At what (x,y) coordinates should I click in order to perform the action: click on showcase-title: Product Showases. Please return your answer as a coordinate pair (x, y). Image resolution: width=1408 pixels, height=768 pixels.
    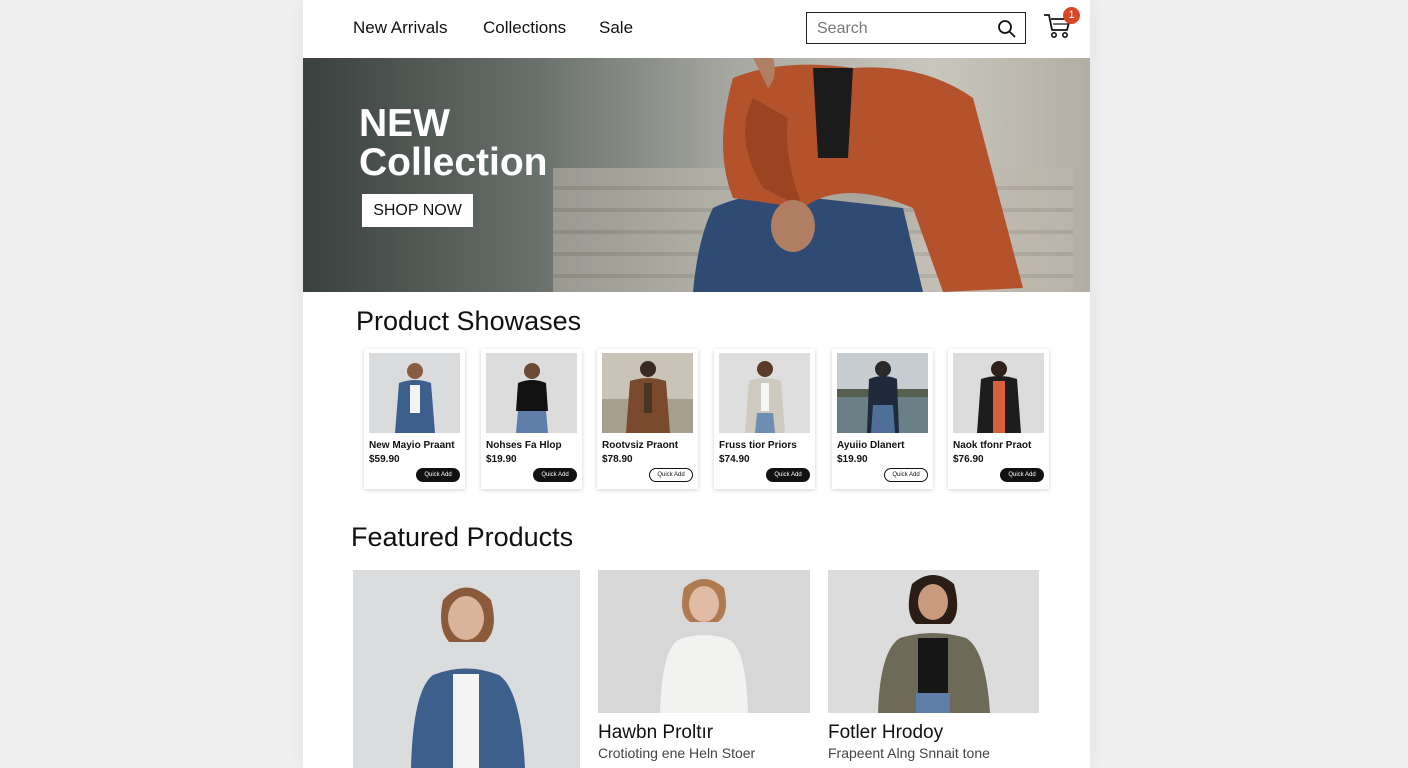
    Looking at the image, I should click on (469, 321).